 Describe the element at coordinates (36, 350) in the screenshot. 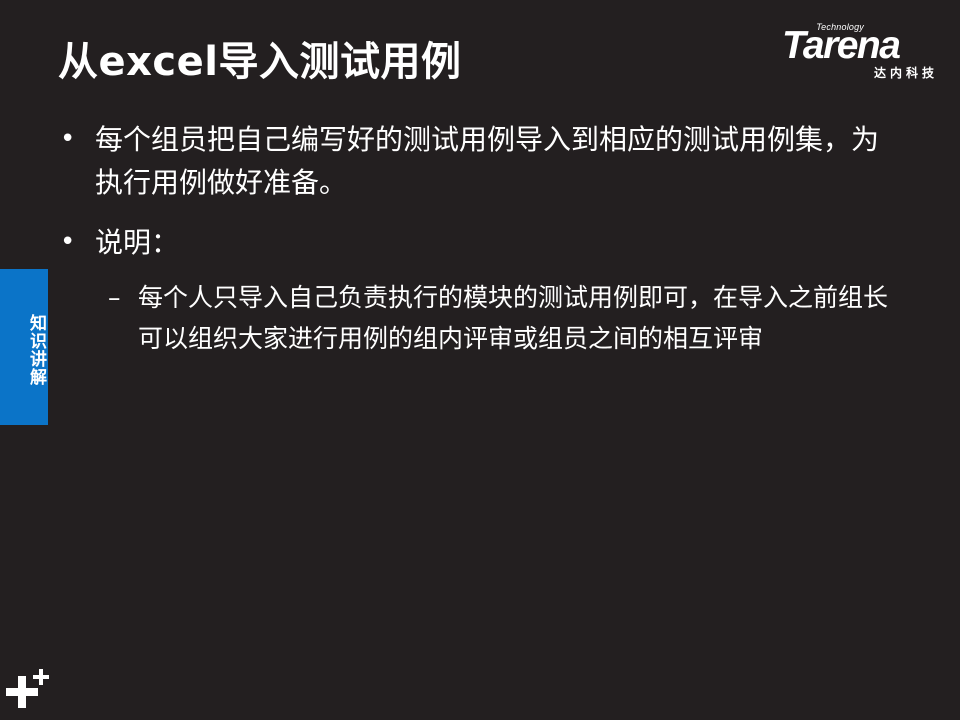

I see `side-tab-label: 知识讲解` at that location.